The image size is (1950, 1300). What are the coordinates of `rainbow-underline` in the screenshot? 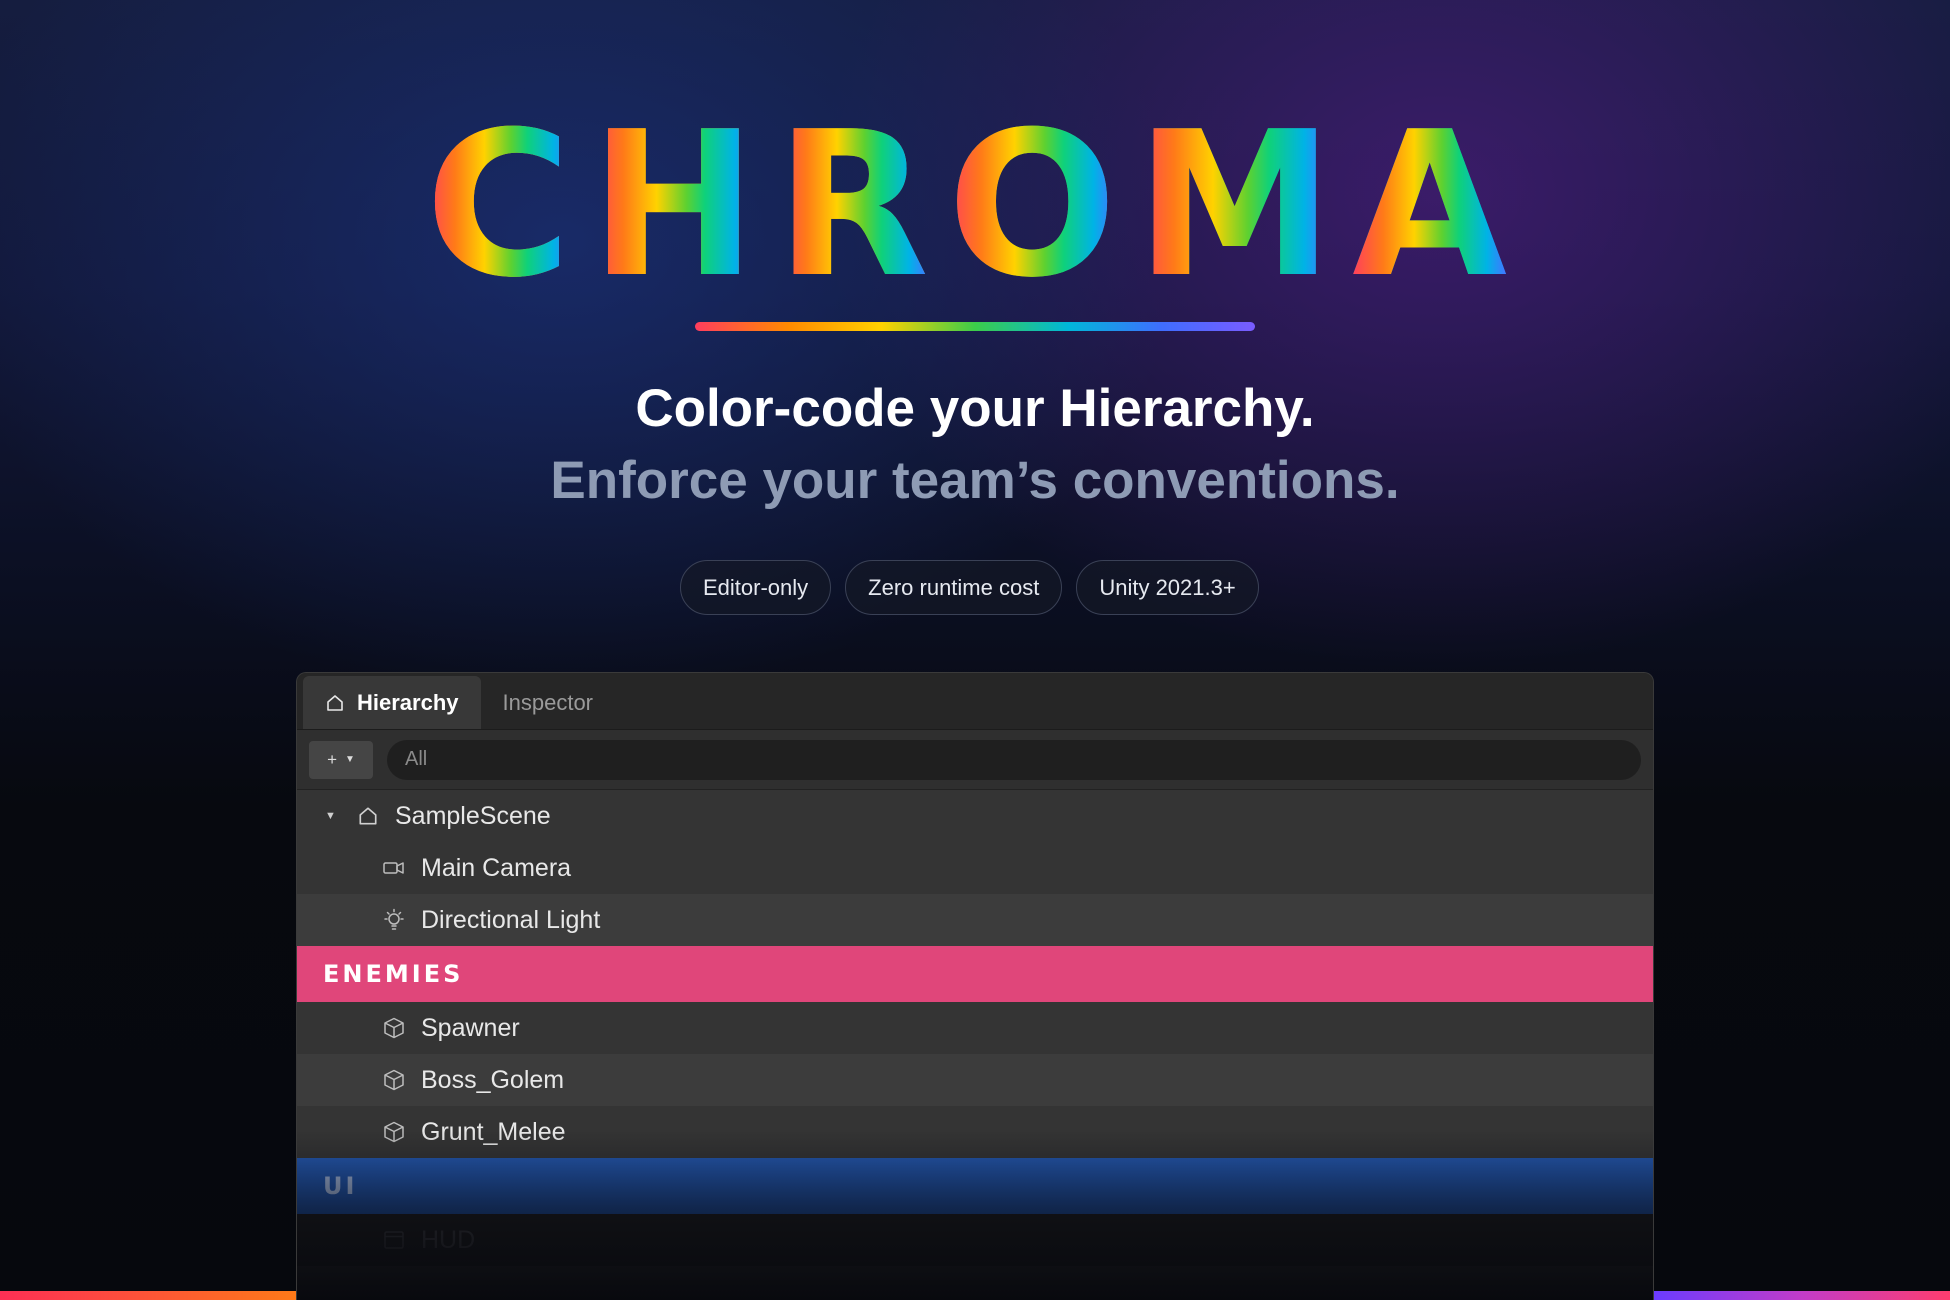 It's located at (975, 326).